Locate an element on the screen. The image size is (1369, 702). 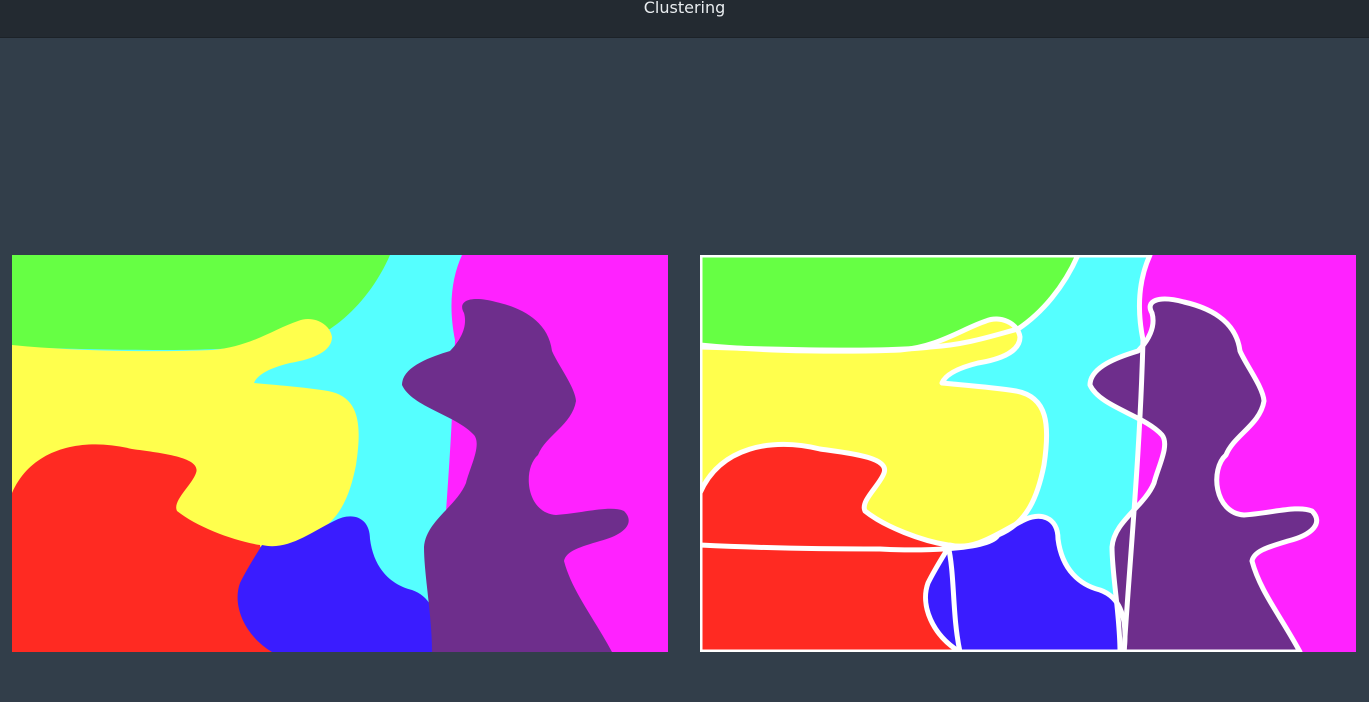
window-titlebar: Clustering is located at coordinates (684, 19).